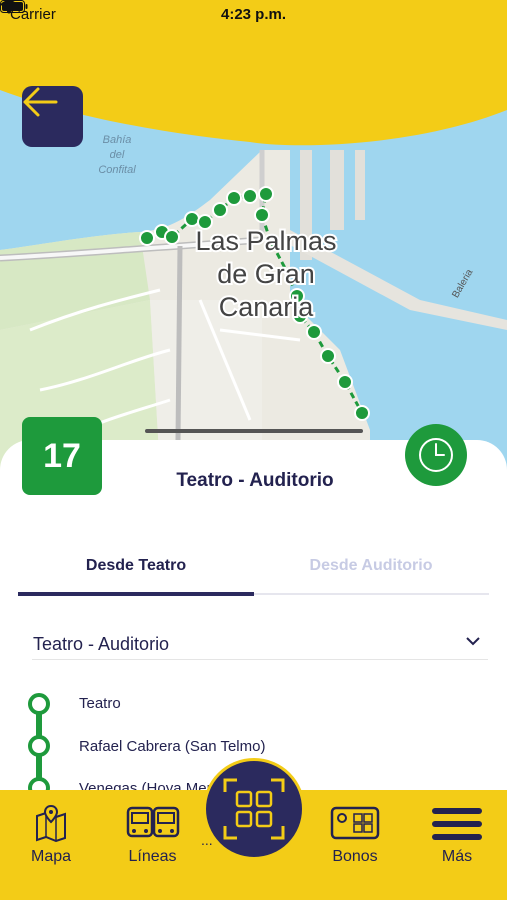 This screenshot has height=900, width=507. What do you see at coordinates (473, 641) in the screenshot?
I see `chevron-down-icon` at bounding box center [473, 641].